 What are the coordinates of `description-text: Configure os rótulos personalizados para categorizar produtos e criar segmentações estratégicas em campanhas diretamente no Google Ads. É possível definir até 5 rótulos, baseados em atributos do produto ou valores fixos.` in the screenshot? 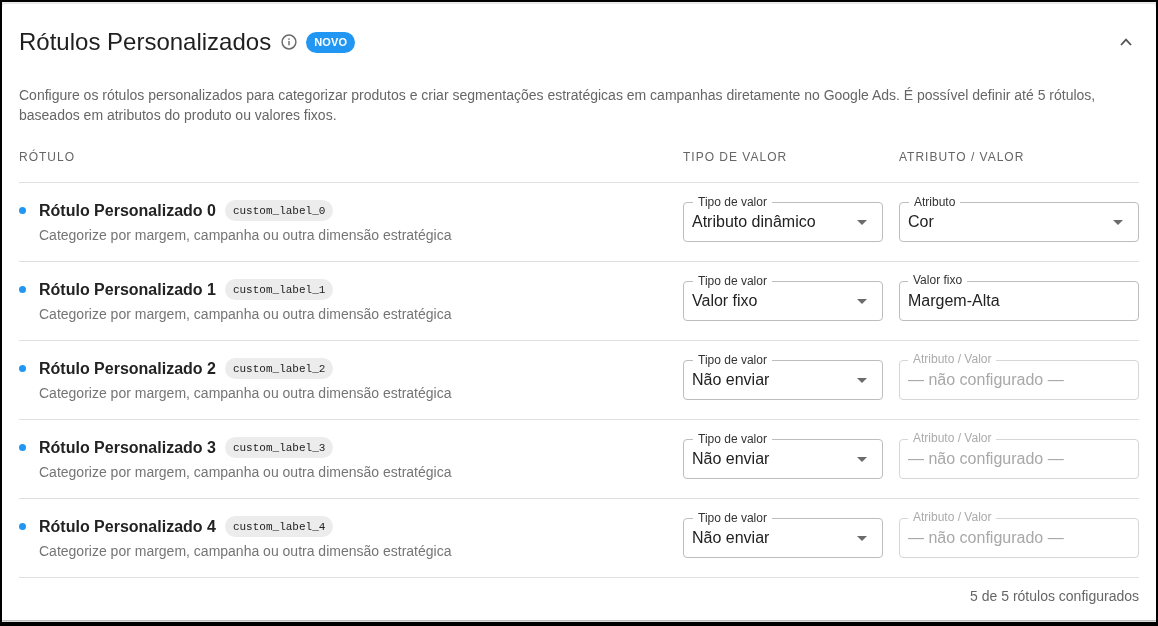 It's located at (558, 105).